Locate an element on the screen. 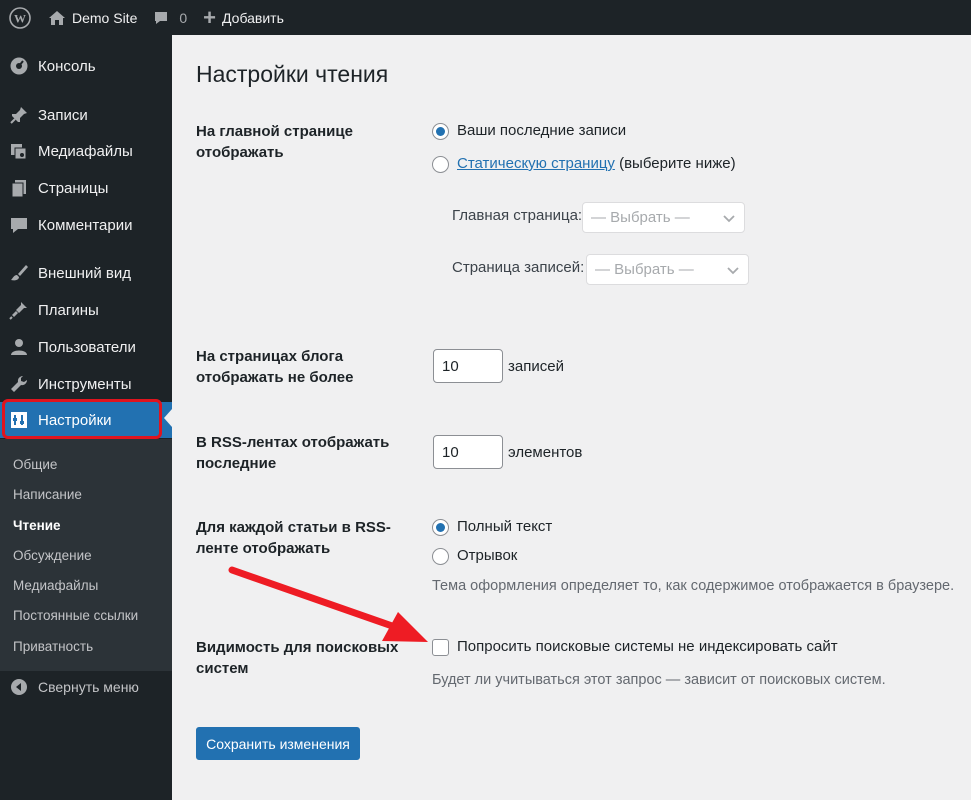 Image resolution: width=971 pixels, height=800 pixels. sidebar-label-pages: Страницы is located at coordinates (73, 188).